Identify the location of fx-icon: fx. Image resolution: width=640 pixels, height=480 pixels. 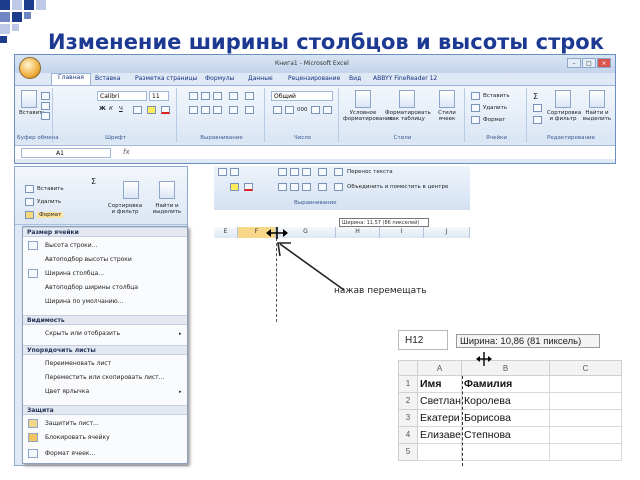
(126, 152).